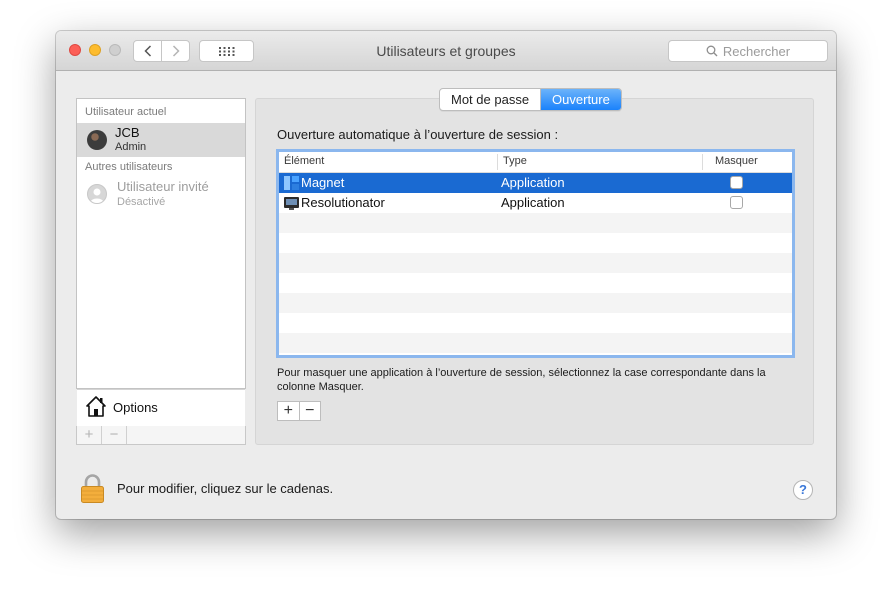  I want to click on guest-user-status: Désactivé, so click(141, 202).